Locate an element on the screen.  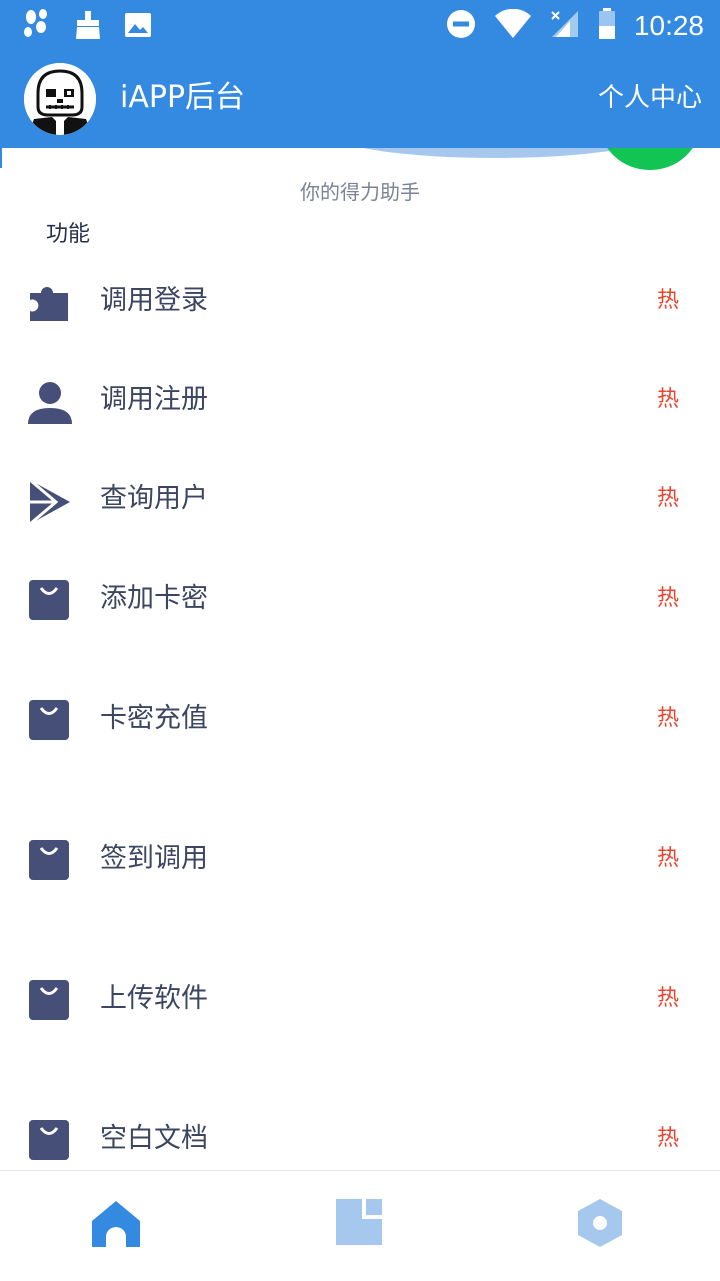
puzzle-icon is located at coordinates (49, 302).